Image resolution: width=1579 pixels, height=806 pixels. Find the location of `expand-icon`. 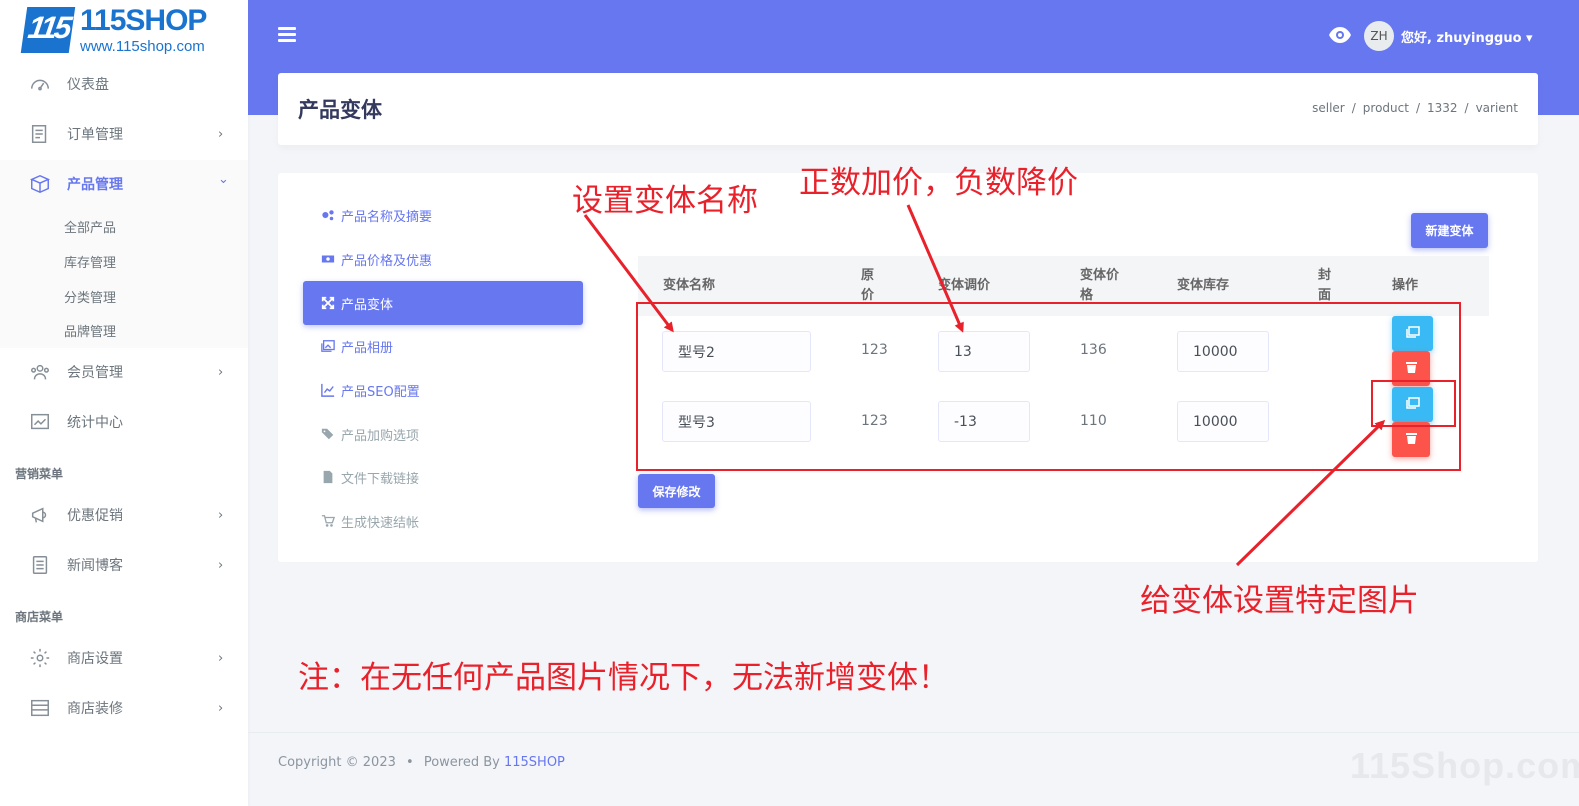

expand-icon is located at coordinates (328, 303).